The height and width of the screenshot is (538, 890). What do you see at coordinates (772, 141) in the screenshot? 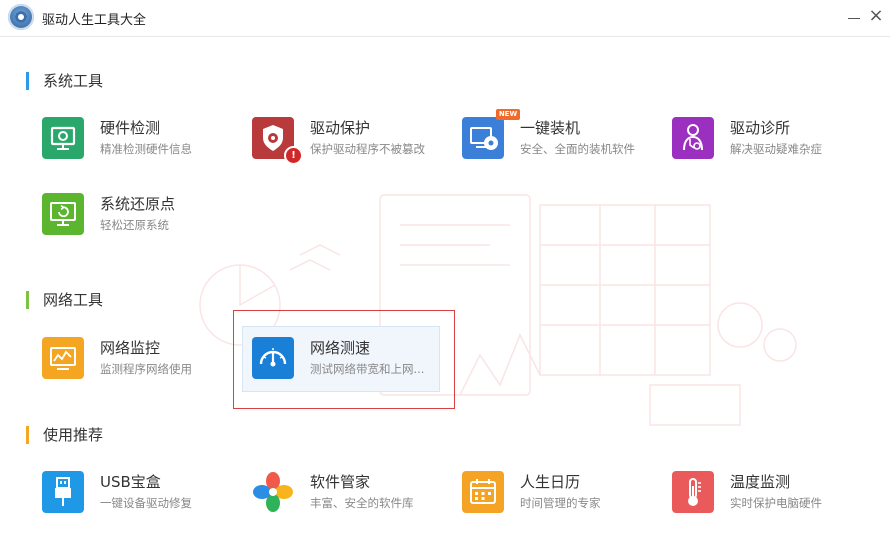
I see `tool-driver-clinic: 驱动诊所 解决驱动疑难杂症` at bounding box center [772, 141].